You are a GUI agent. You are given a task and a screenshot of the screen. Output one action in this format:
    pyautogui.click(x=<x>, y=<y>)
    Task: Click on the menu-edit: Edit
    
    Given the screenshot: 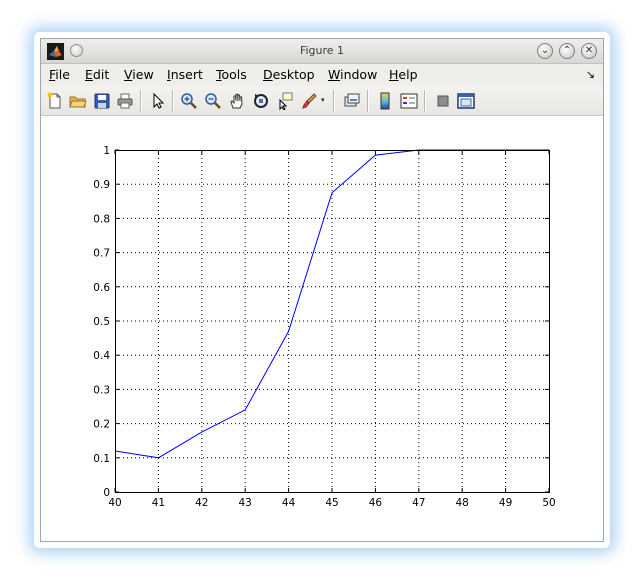 What is the action you would take?
    pyautogui.click(x=97, y=74)
    